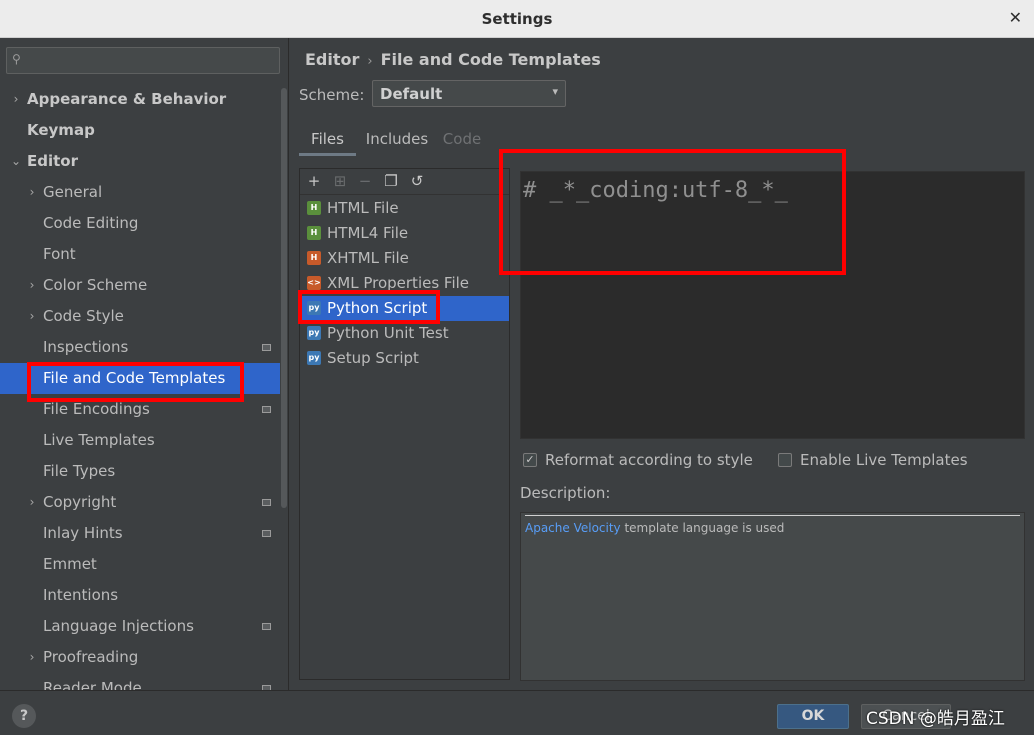 The image size is (1034, 735). I want to click on sidebar-item-live-templates: Live Templates, so click(140, 440).